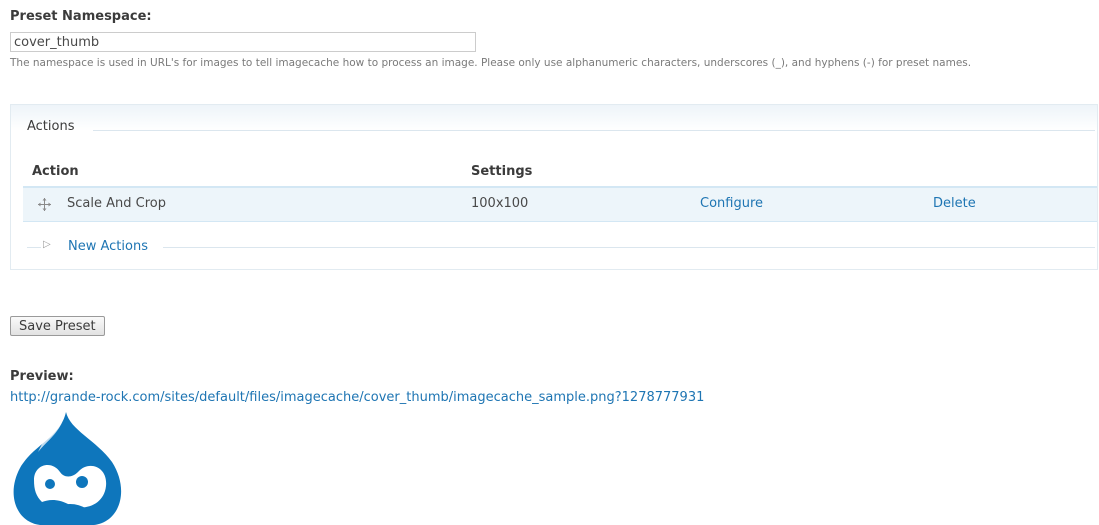 This screenshot has width=1099, height=525. Describe the element at coordinates (44, 204) in the screenshot. I see `drag-handle-icon` at that location.